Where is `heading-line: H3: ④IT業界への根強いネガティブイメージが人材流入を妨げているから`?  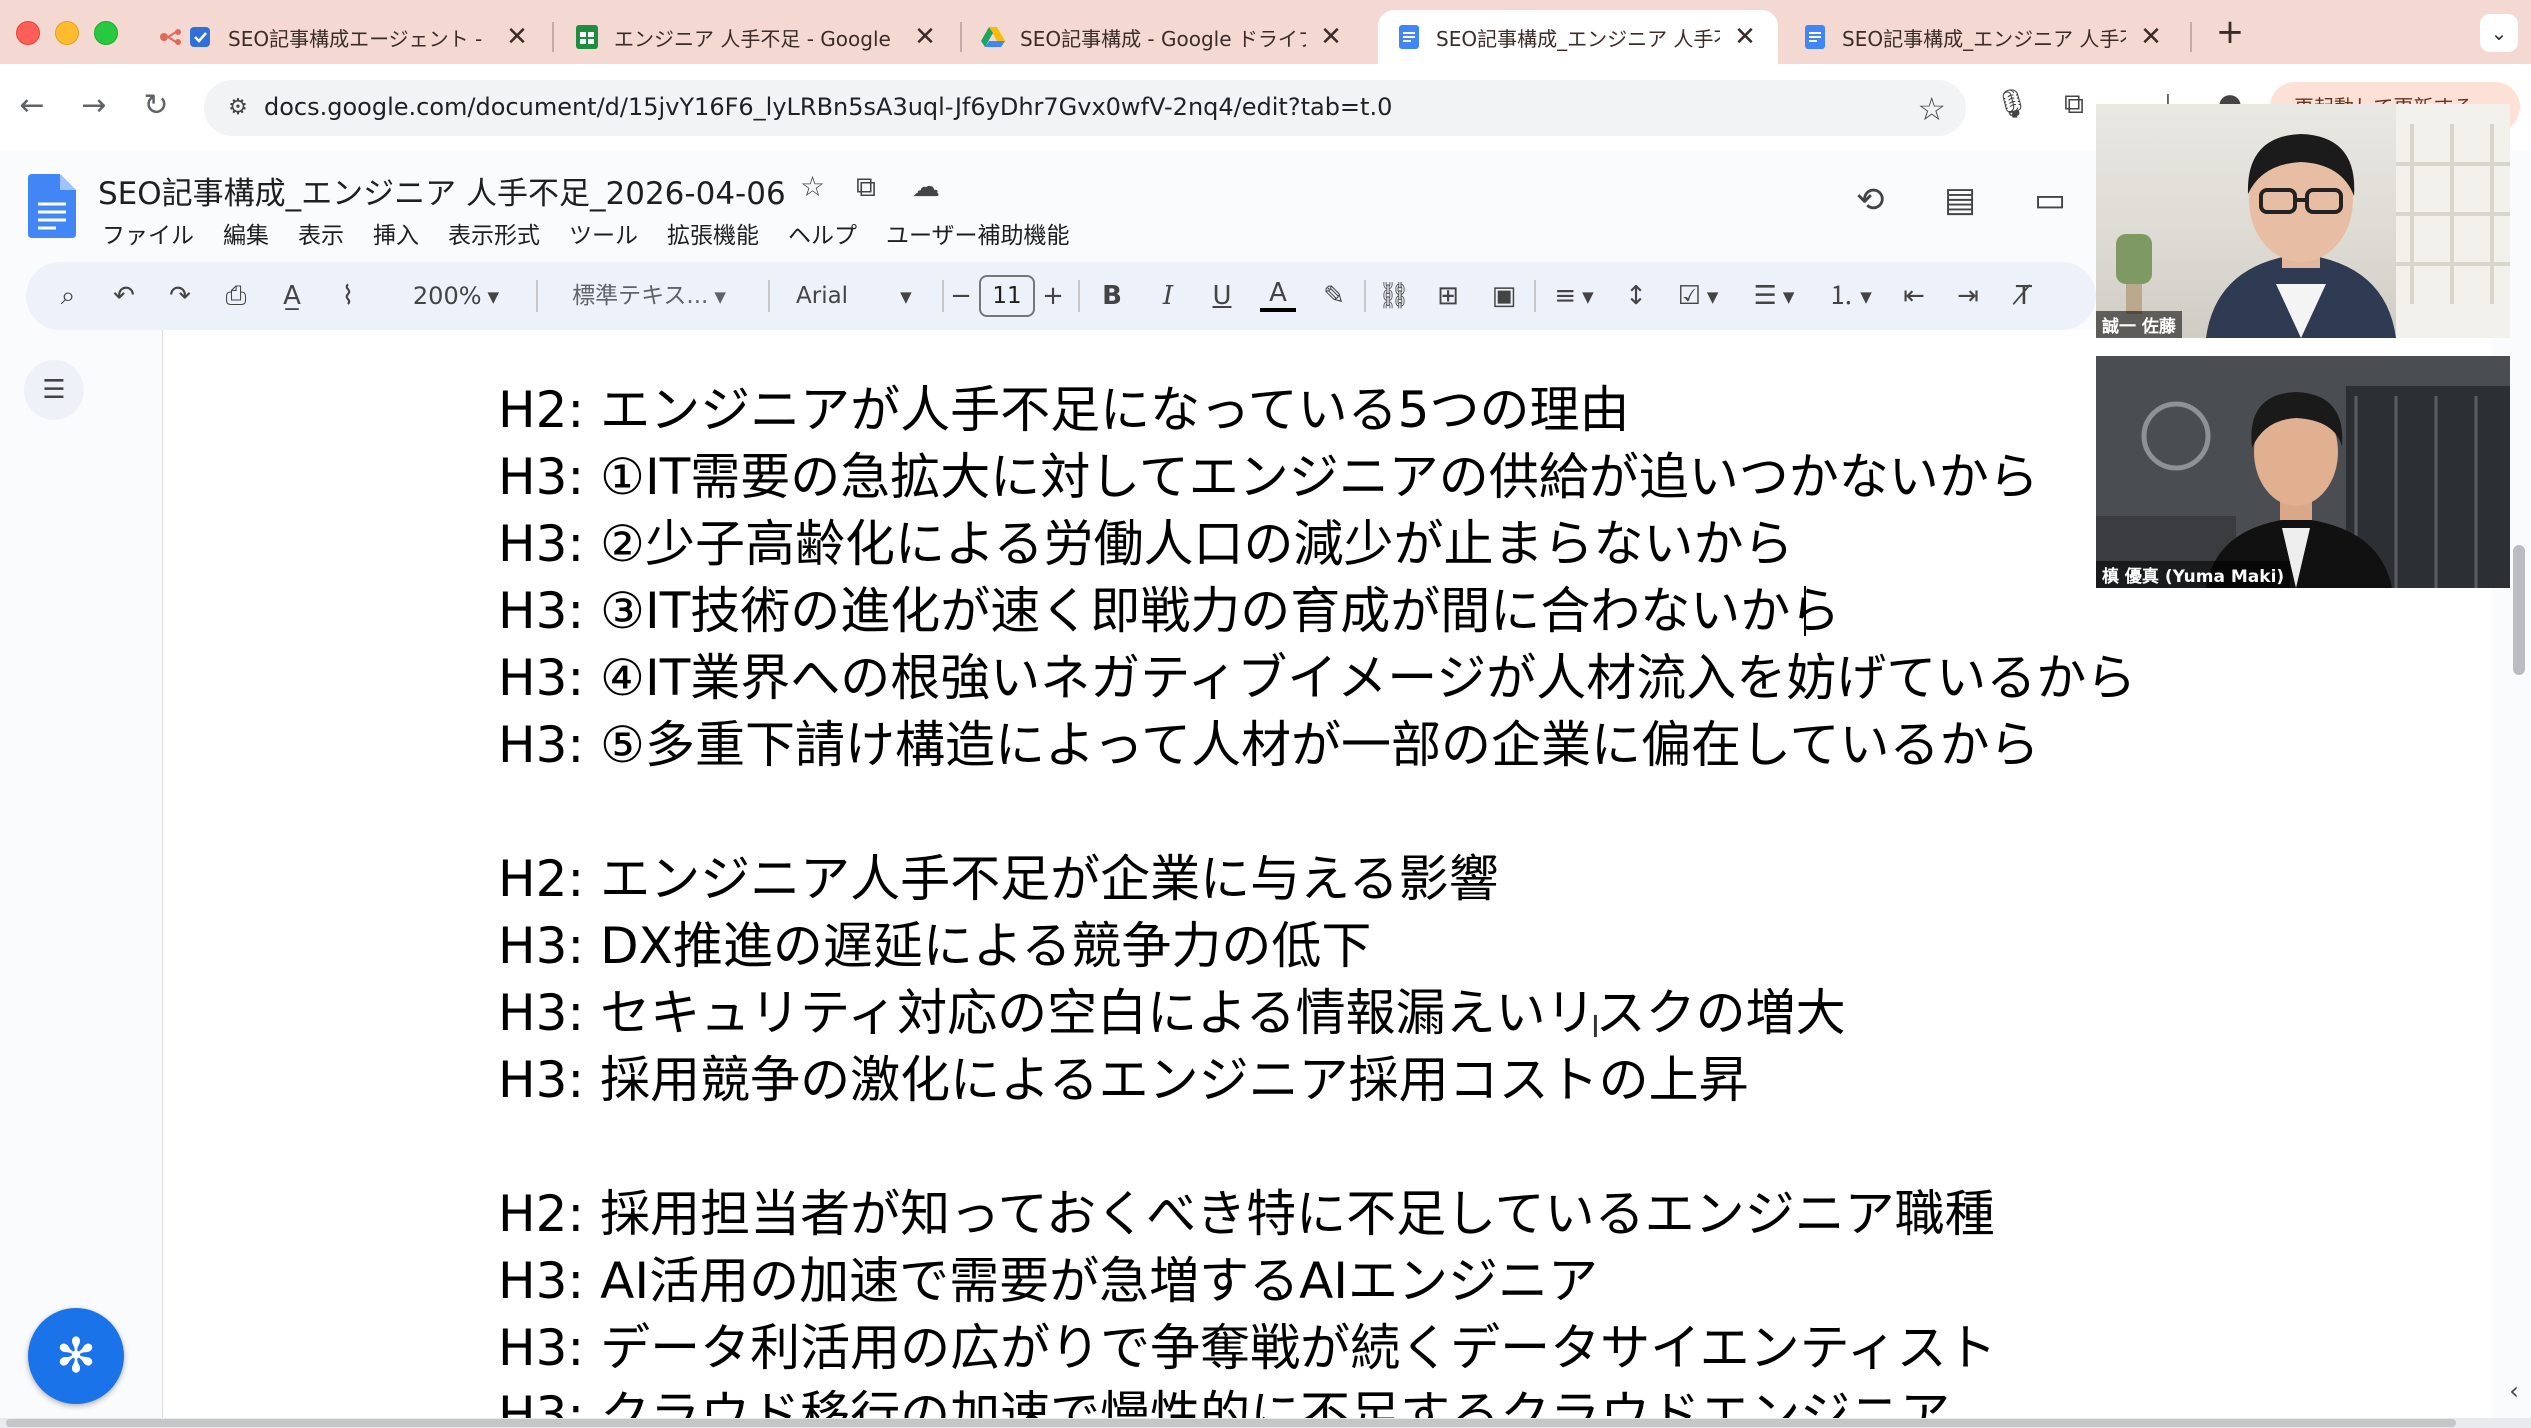
heading-line: H3: ④IT業界への根強いネガティブイメージが人材流入を妨げているから is located at coordinates (1317, 678).